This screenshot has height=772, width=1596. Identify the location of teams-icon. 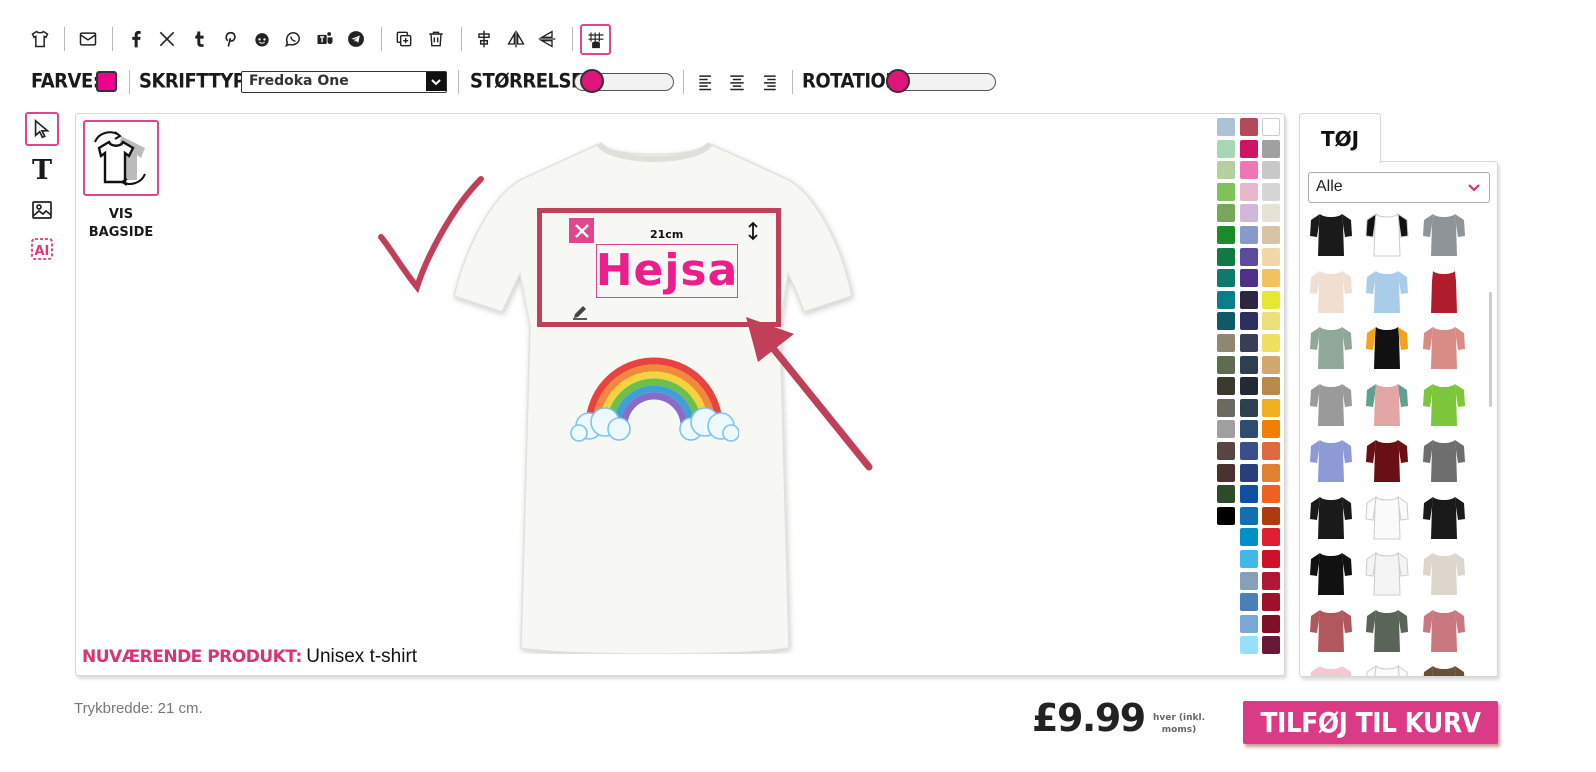
(325, 39).